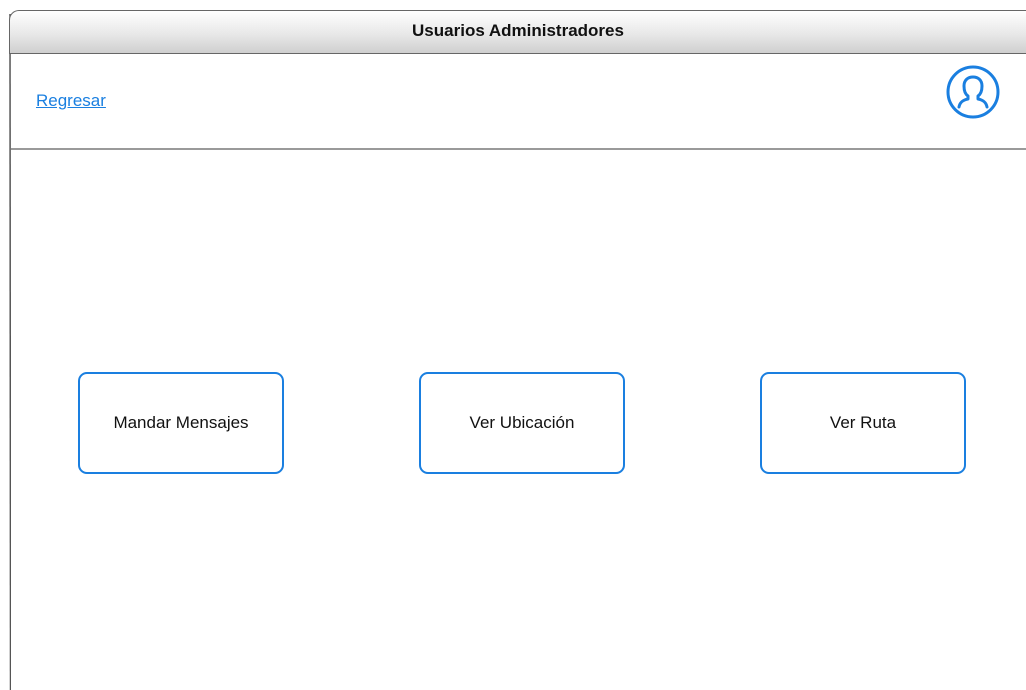 This screenshot has height=690, width=1026. Describe the element at coordinates (518, 102) in the screenshot. I see `header-bar: Regresar` at that location.